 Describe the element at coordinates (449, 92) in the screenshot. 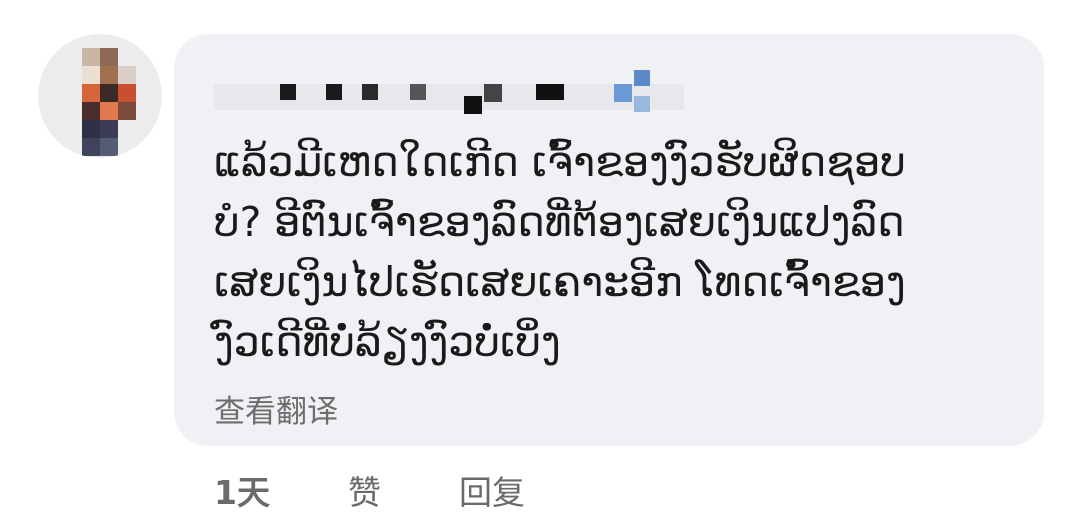

I see `username-redacted` at that location.